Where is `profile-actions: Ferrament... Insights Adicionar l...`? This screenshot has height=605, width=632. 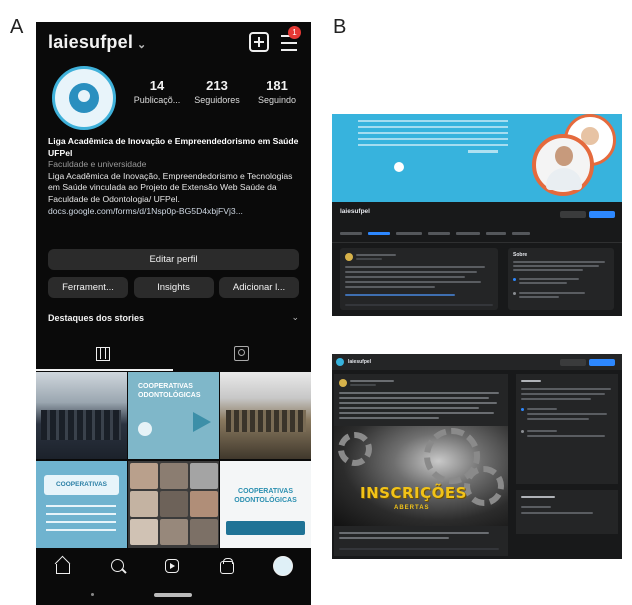
profile-actions: Ferrament... Insights Adicionar l... is located at coordinates (173, 287).